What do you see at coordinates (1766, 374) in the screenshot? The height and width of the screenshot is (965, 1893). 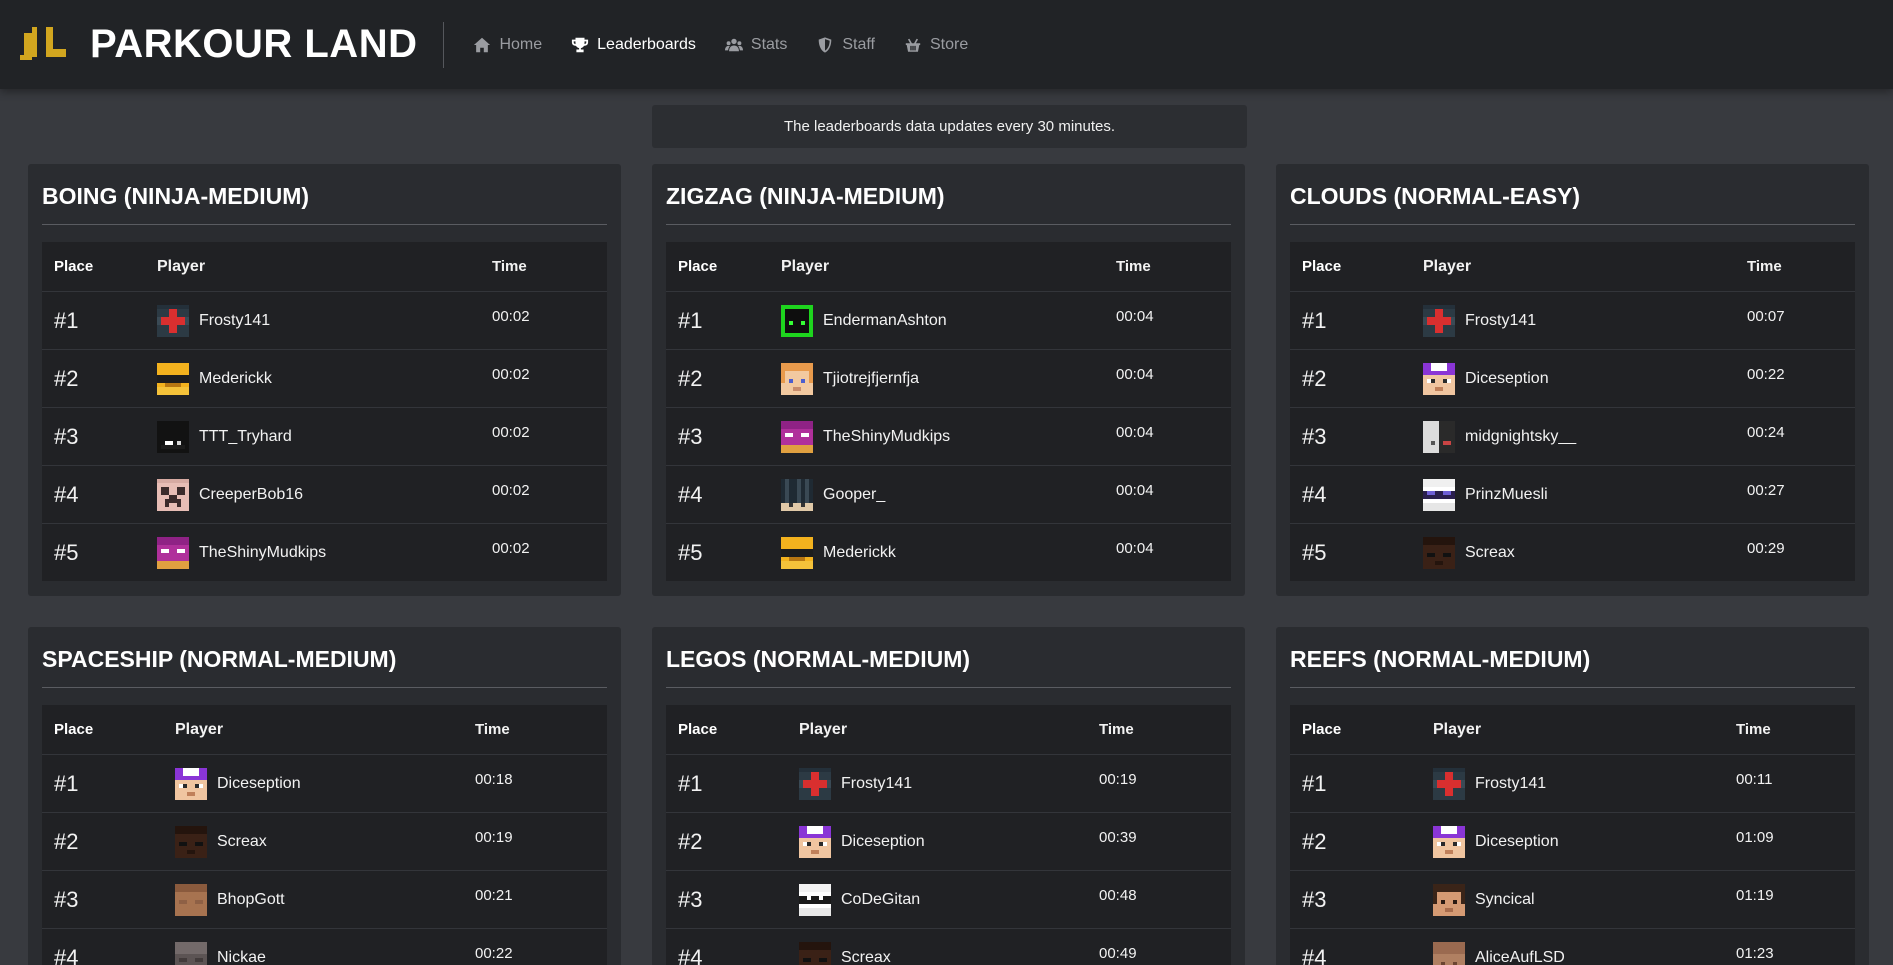 I see `time-cell: 00:22` at bounding box center [1766, 374].